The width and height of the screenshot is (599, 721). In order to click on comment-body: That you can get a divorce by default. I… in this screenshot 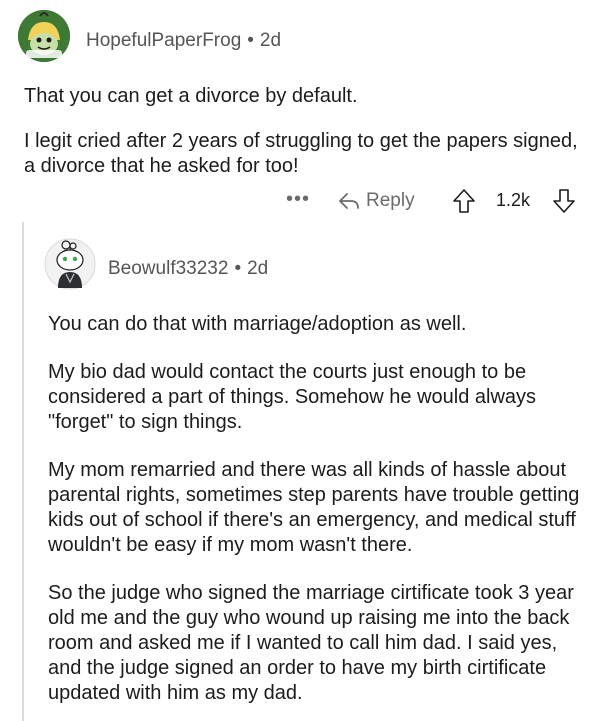, I will do `click(304, 141)`.